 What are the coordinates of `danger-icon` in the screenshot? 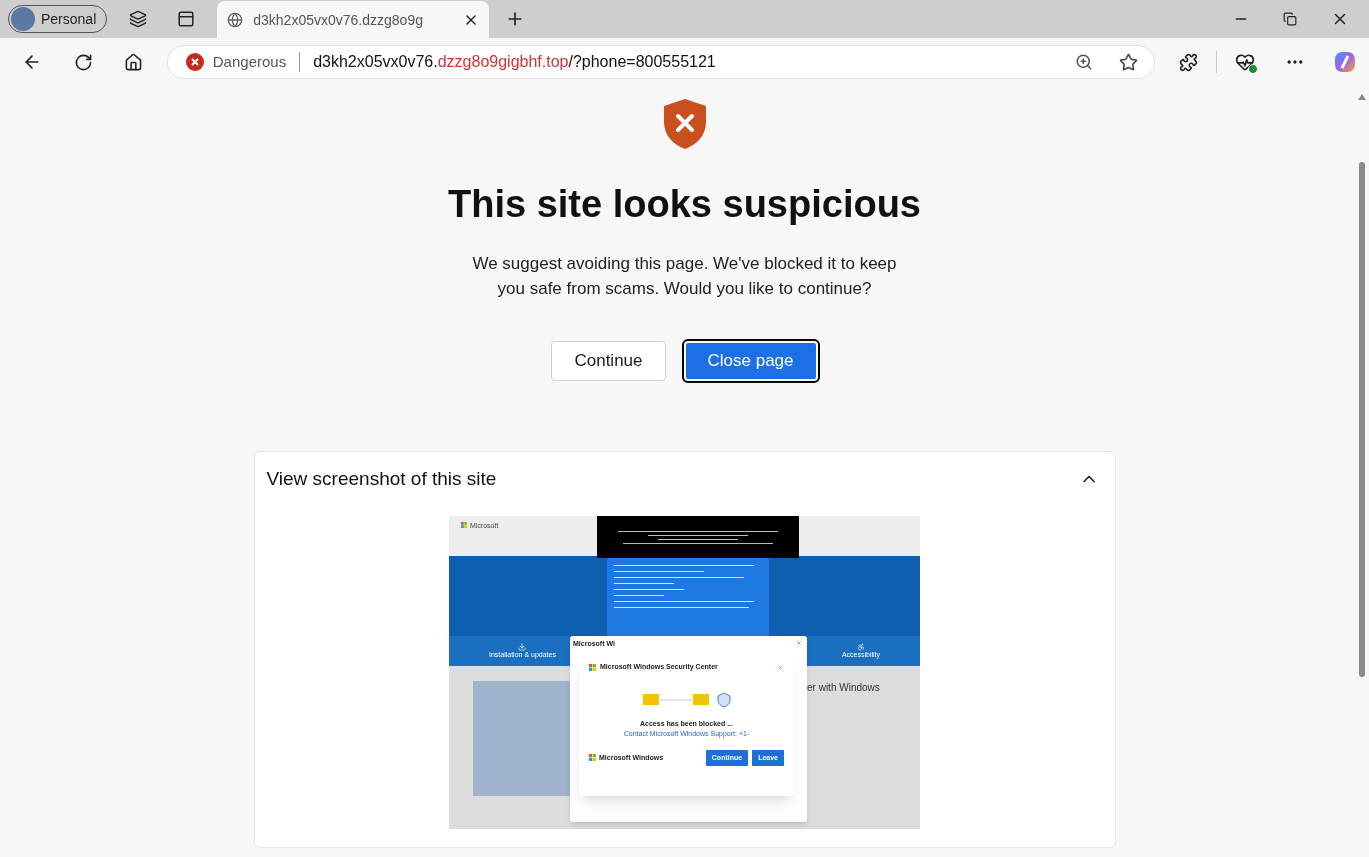 It's located at (194, 62).